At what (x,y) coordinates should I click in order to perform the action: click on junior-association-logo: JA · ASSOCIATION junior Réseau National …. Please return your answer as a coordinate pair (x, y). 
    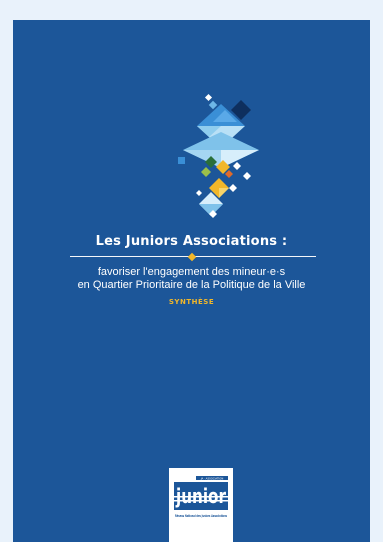
    Looking at the image, I should click on (201, 505).